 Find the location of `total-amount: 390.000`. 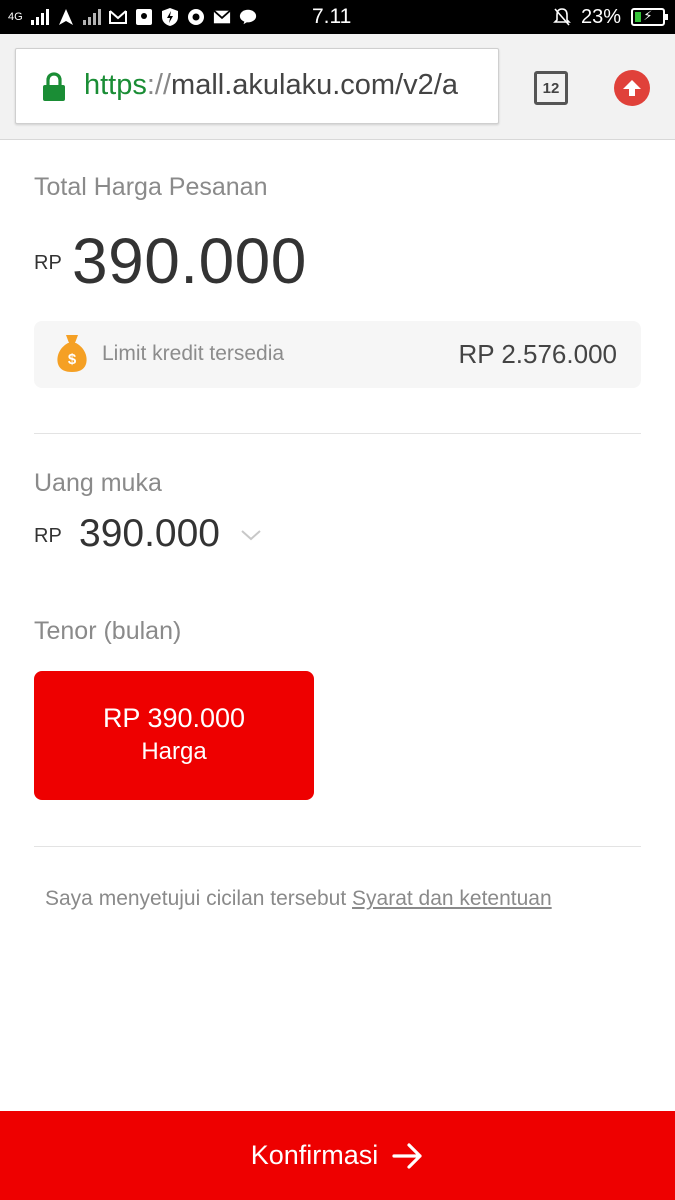

total-amount: 390.000 is located at coordinates (189, 261).